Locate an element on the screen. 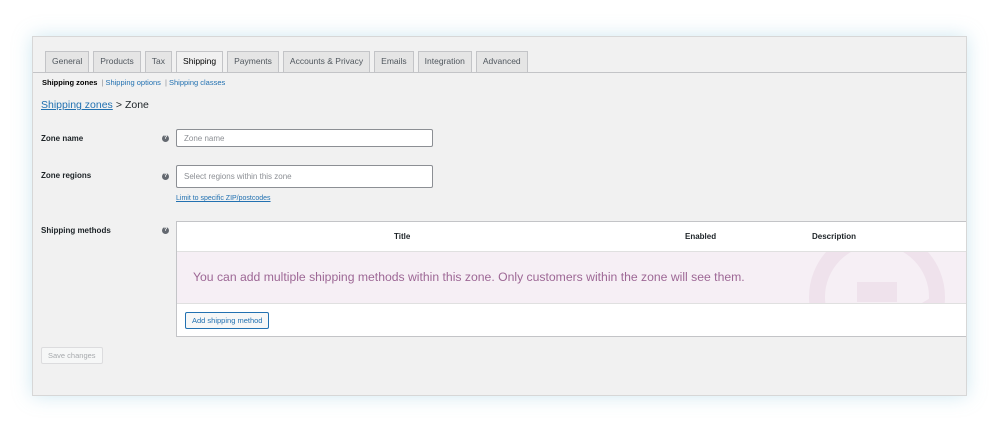  tab-general: General is located at coordinates (67, 61).